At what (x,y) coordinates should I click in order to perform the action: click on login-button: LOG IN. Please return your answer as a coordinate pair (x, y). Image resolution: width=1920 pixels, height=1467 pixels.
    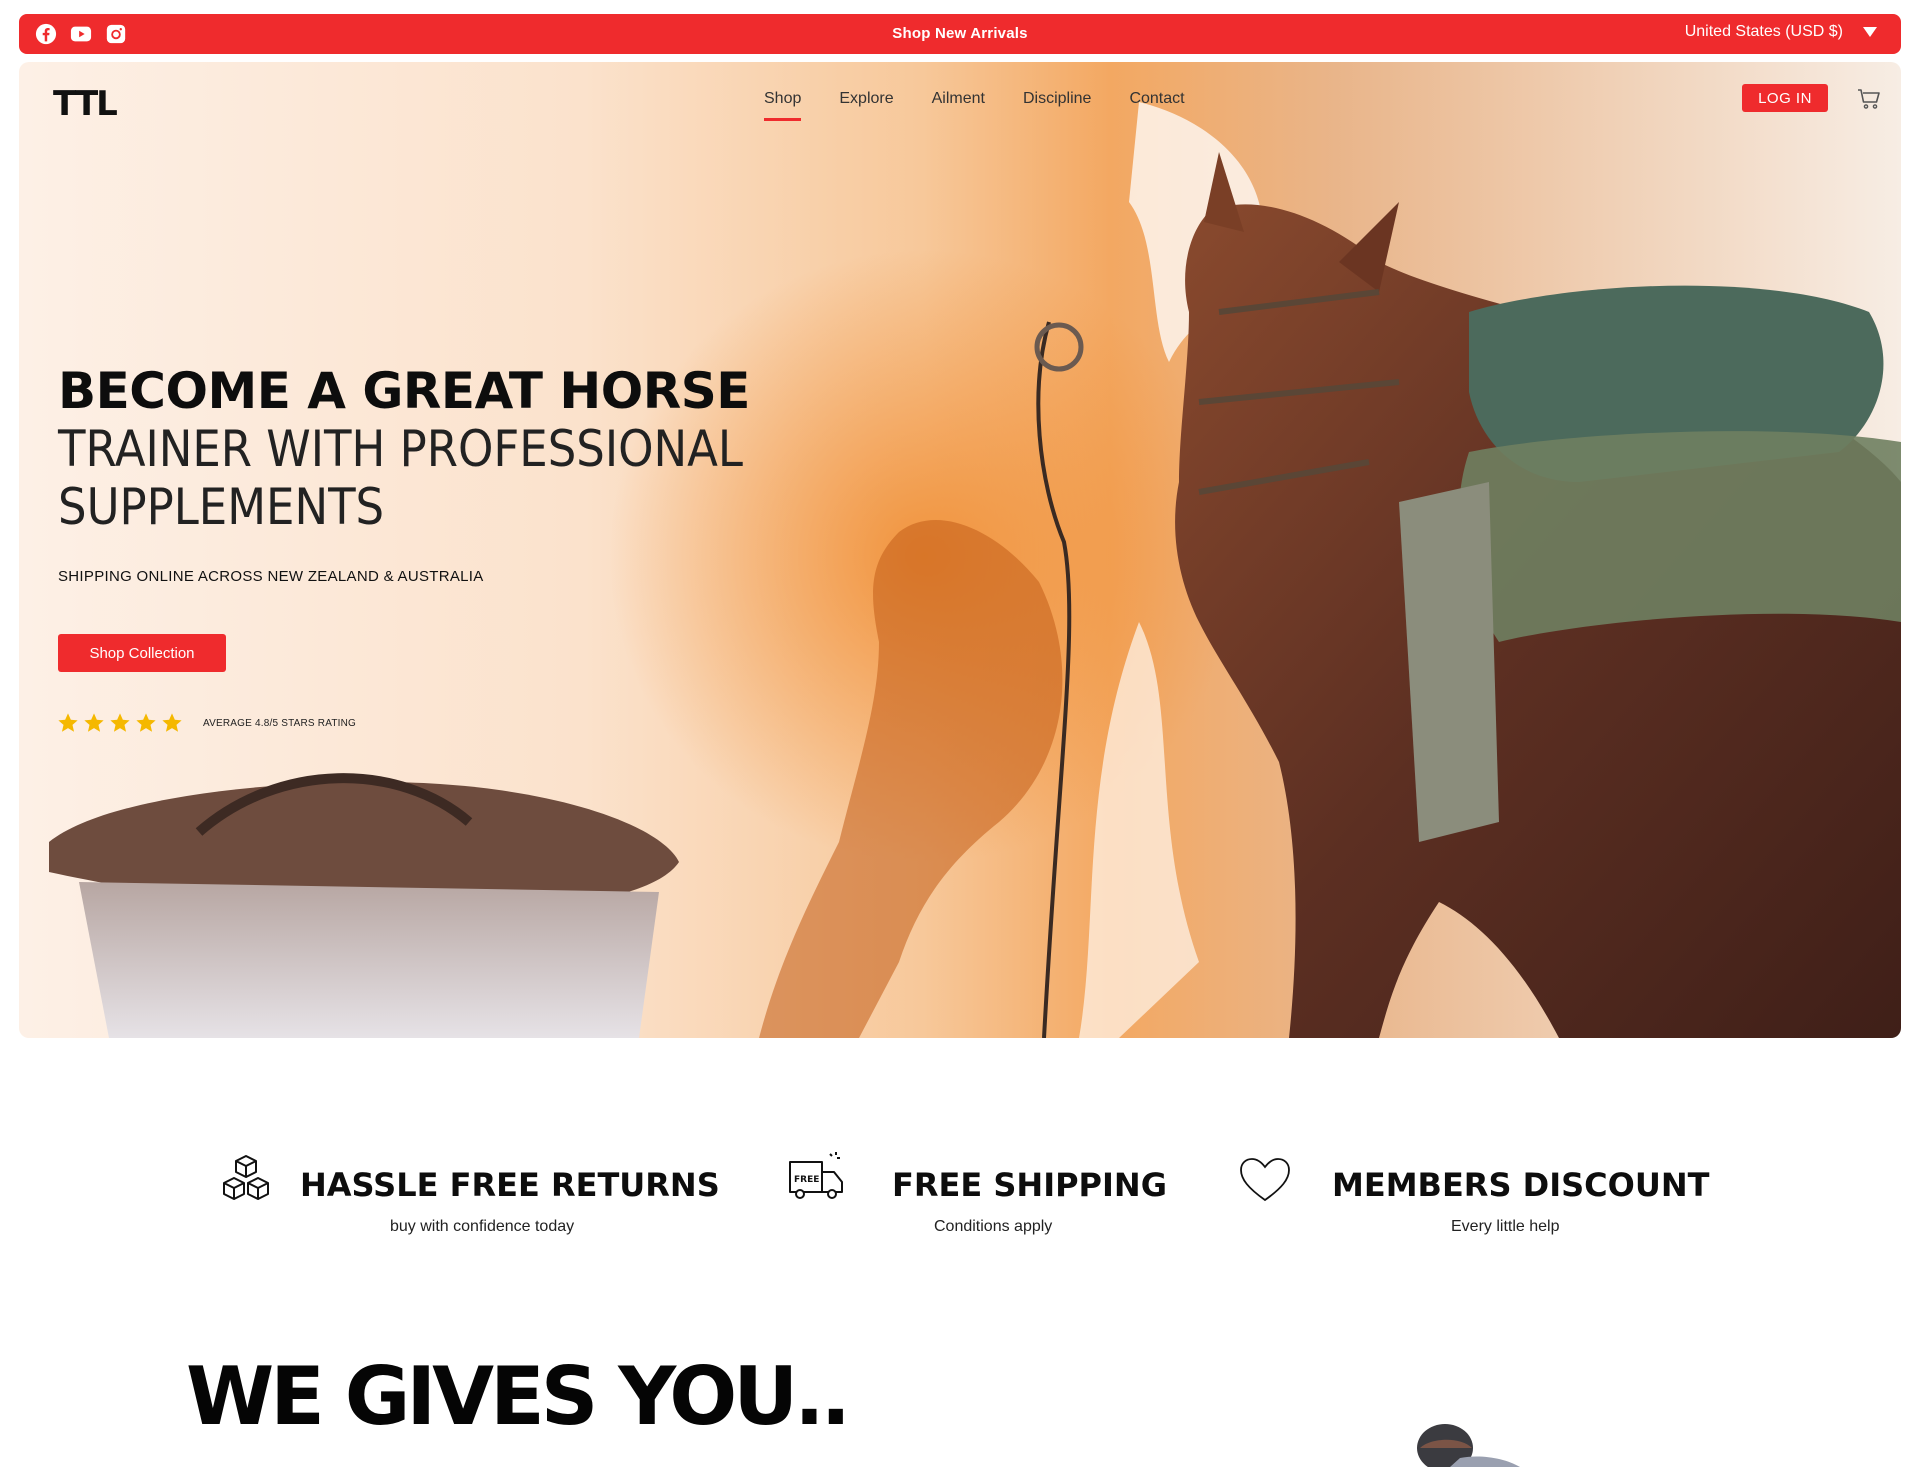
    Looking at the image, I should click on (1785, 98).